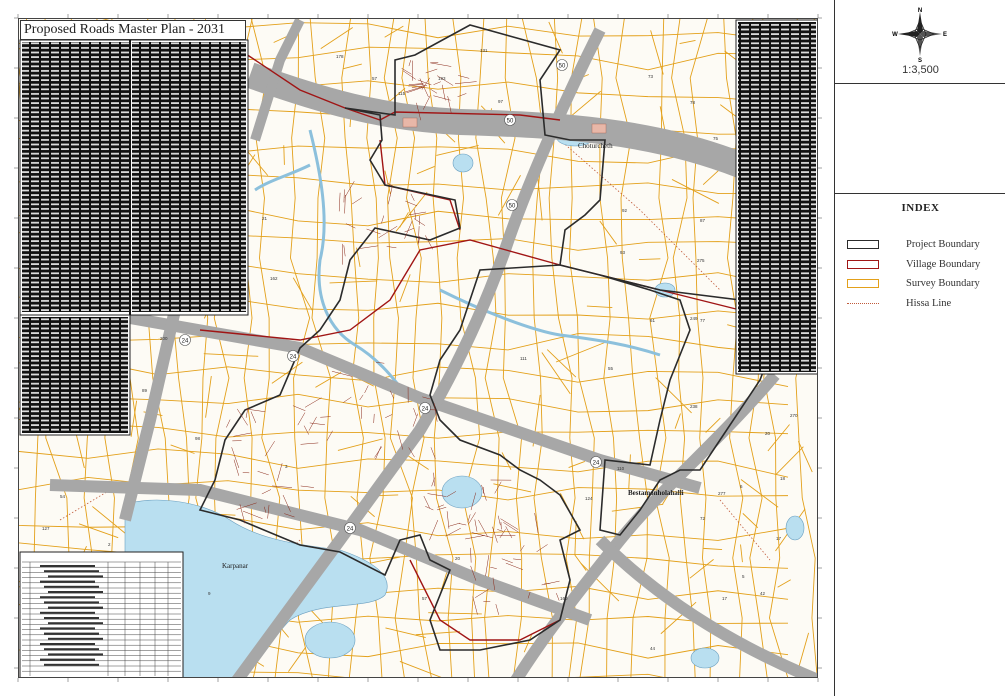  I want to click on parcel-number: 124, so click(589, 498).